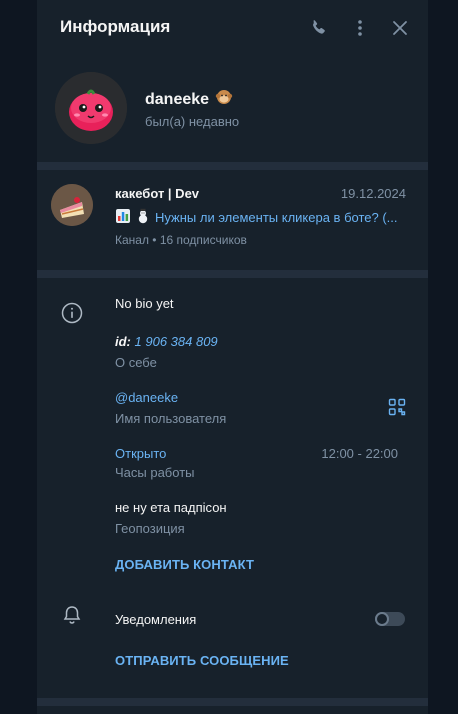 This screenshot has height=714, width=458. I want to click on qr-code-icon, so click(397, 407).